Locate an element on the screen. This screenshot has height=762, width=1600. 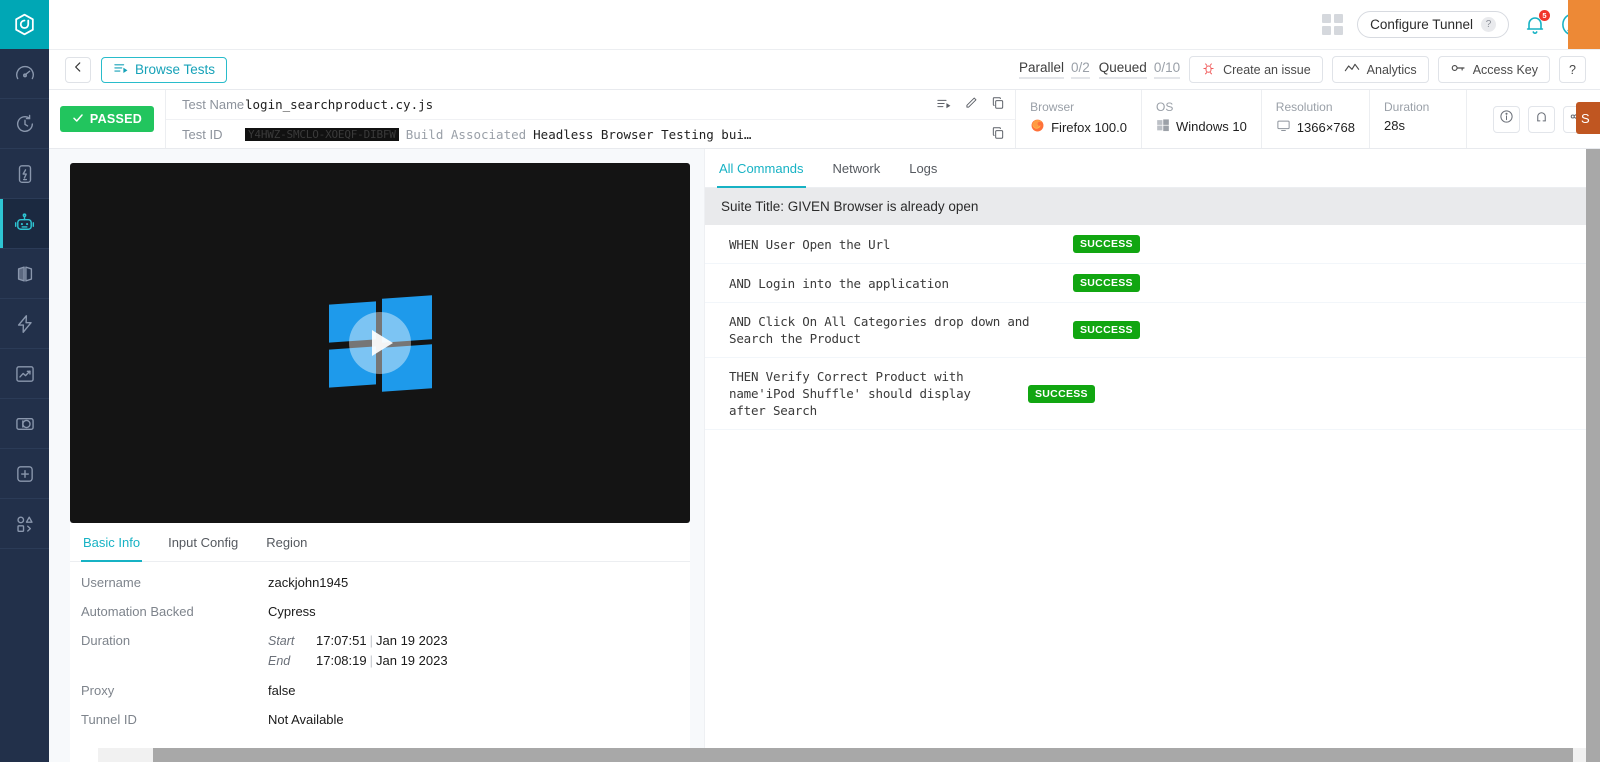
test-name-row: Test Name login_searchproduct.cy.js is located at coordinates (590, 104).